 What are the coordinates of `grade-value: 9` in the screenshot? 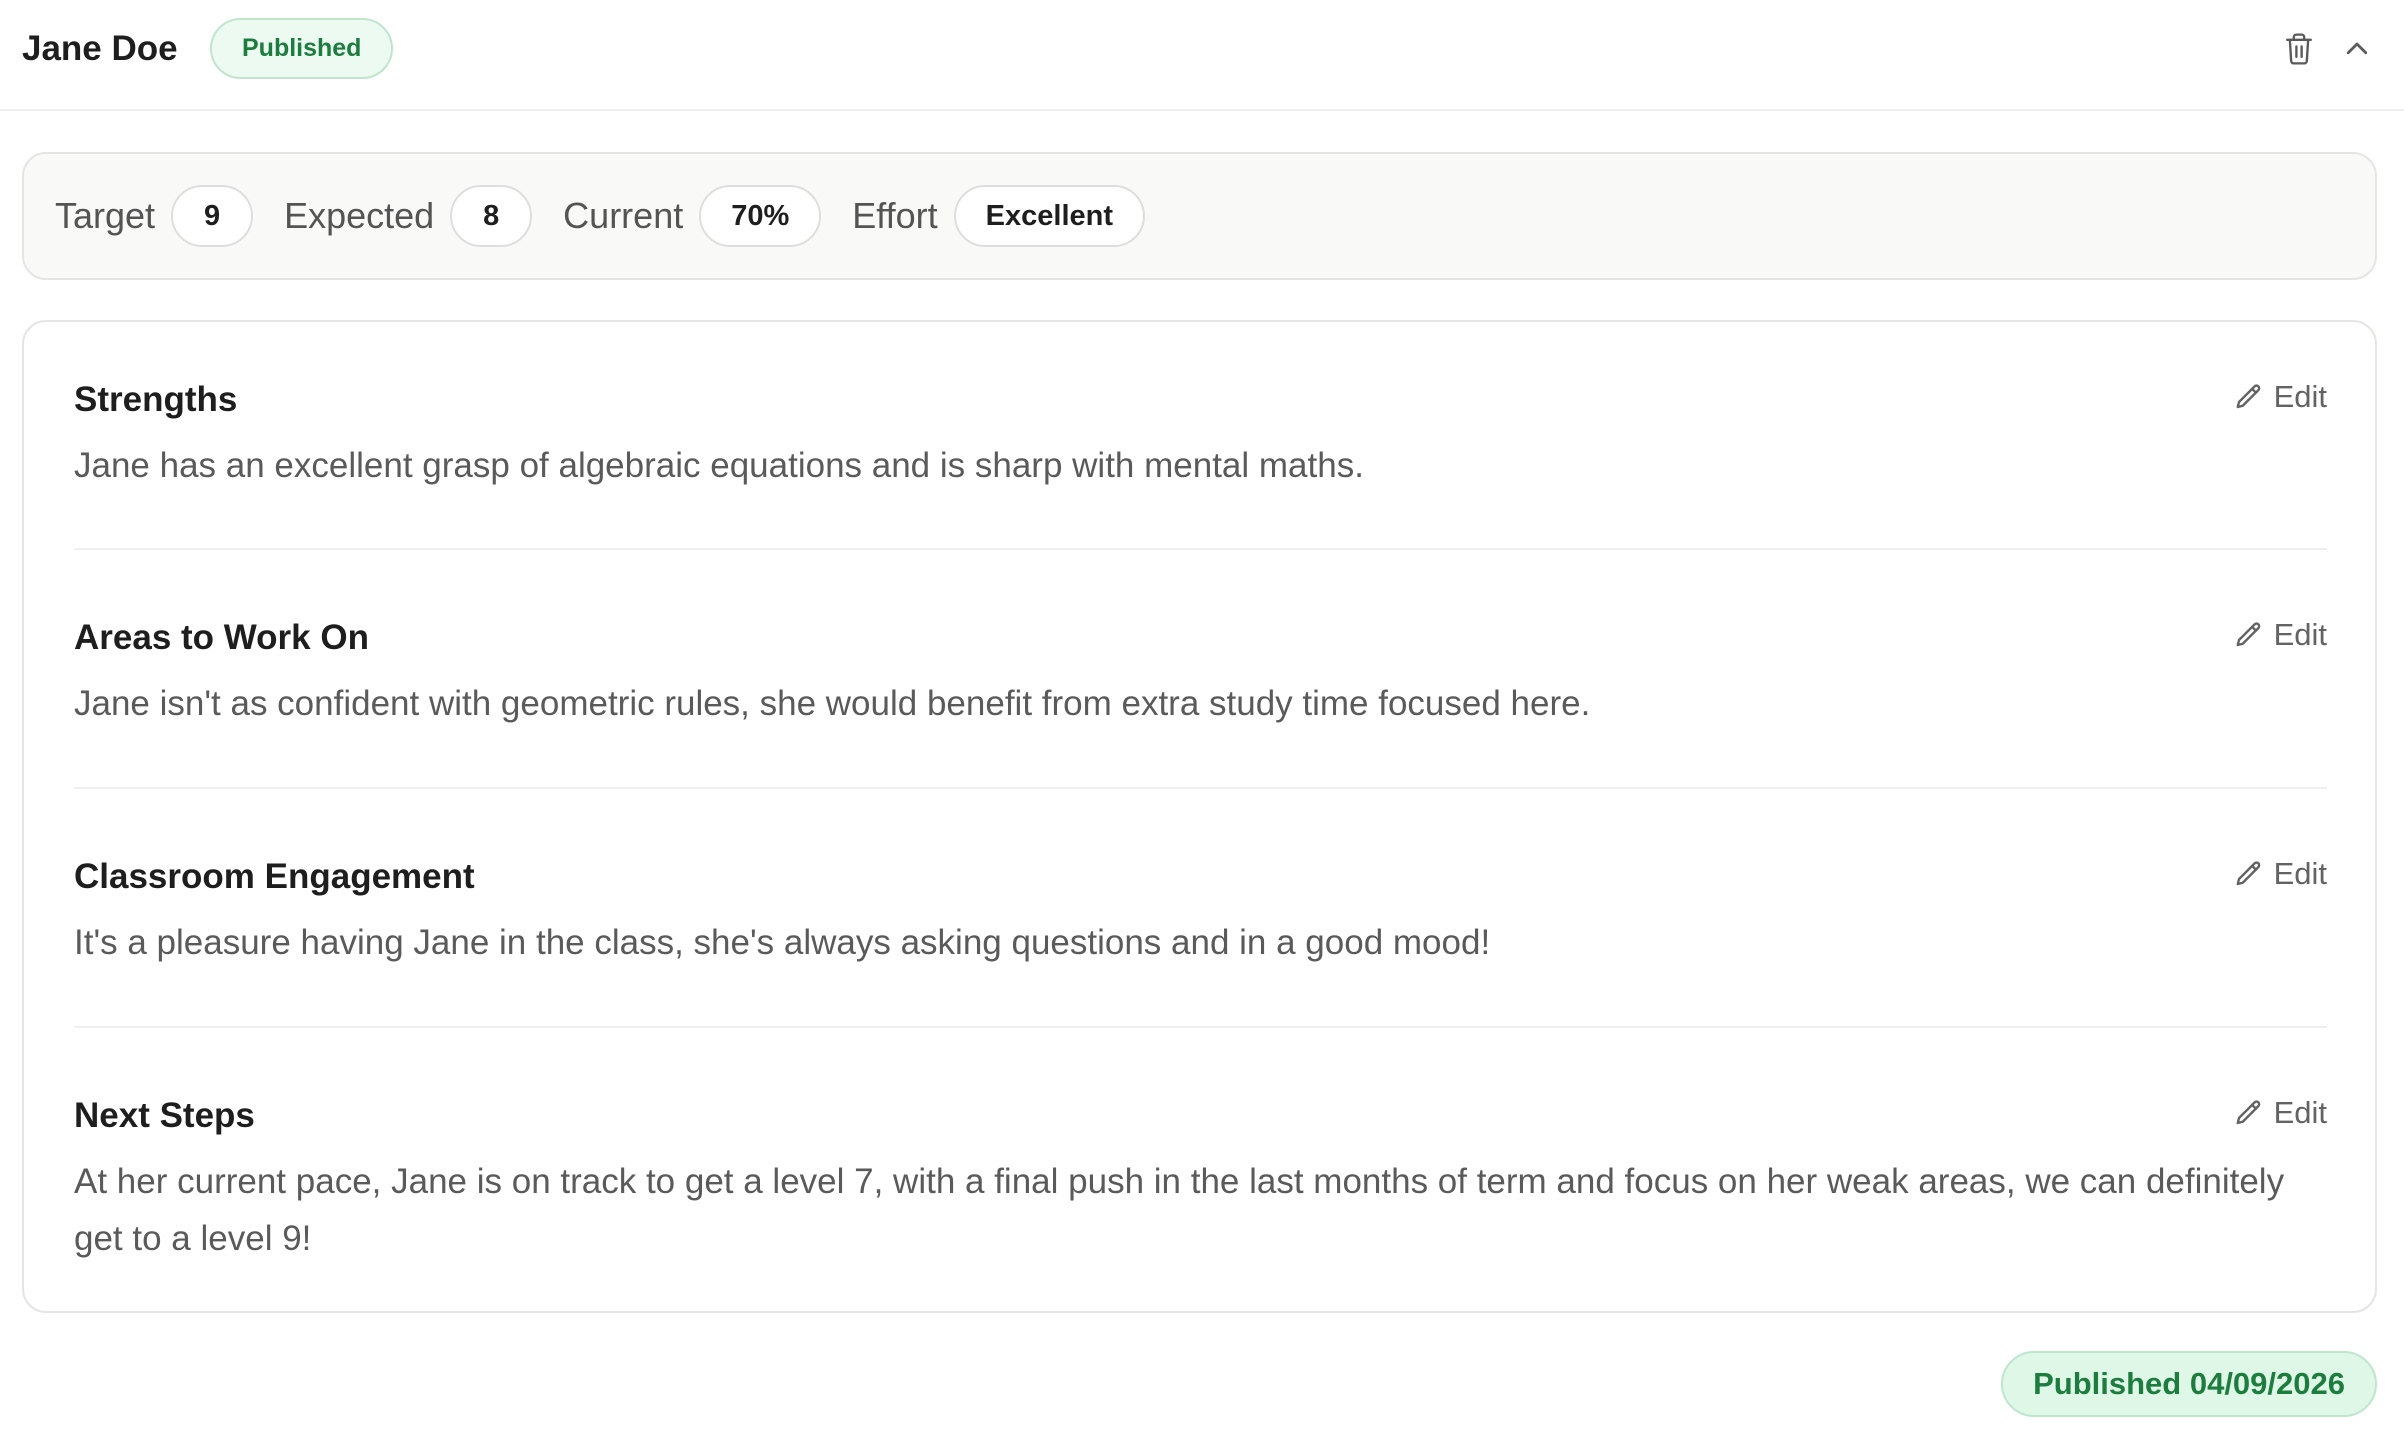 It's located at (212, 216).